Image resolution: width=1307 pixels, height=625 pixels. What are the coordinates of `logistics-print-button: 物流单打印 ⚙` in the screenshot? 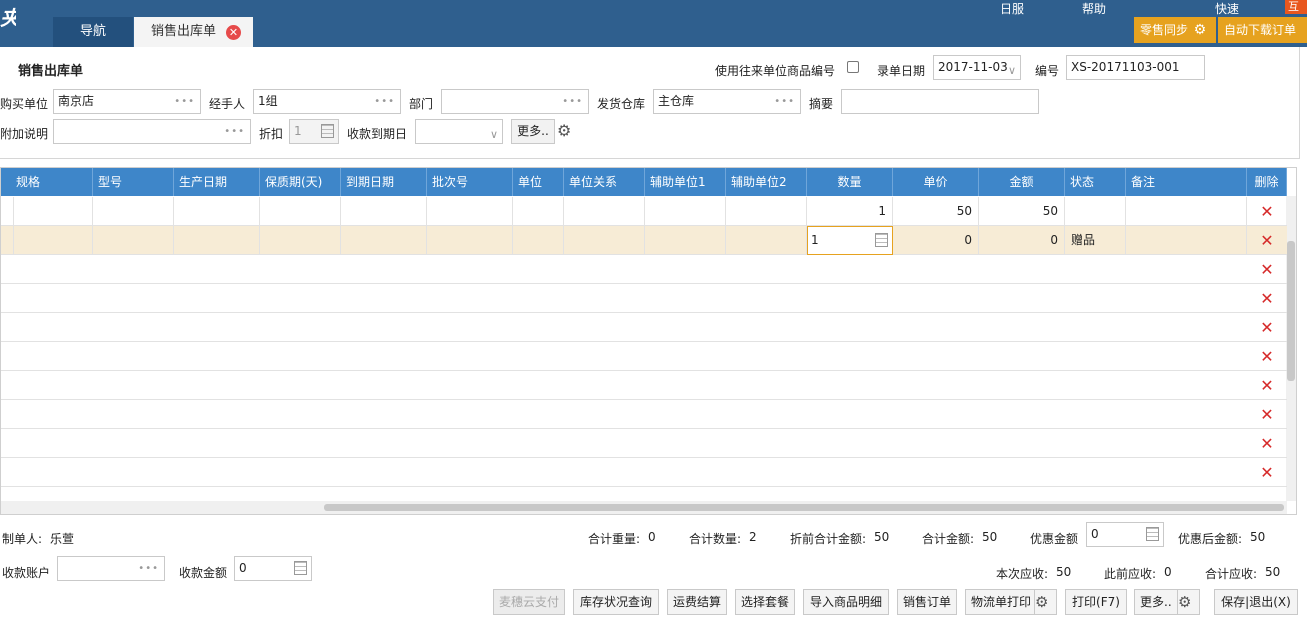 It's located at (1011, 602).